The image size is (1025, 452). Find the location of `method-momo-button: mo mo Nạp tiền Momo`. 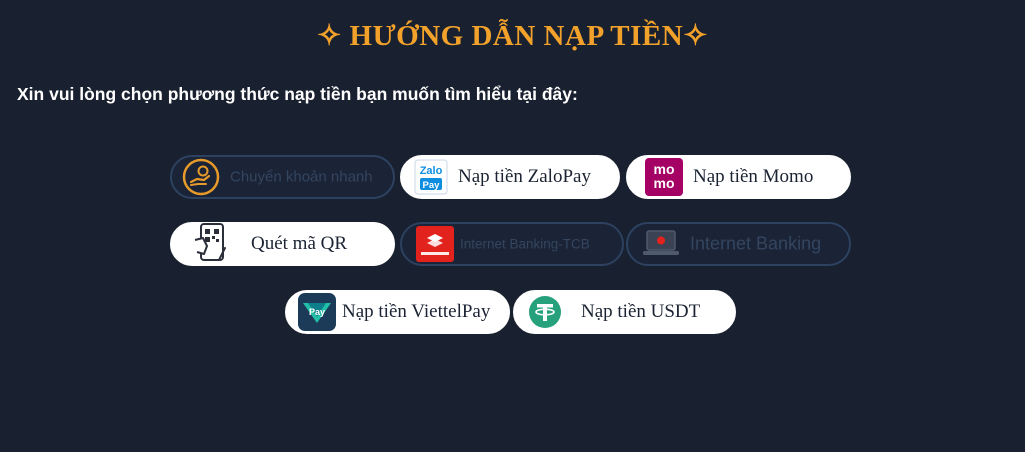

method-momo-button: mo mo Nạp tiền Momo is located at coordinates (738, 177).